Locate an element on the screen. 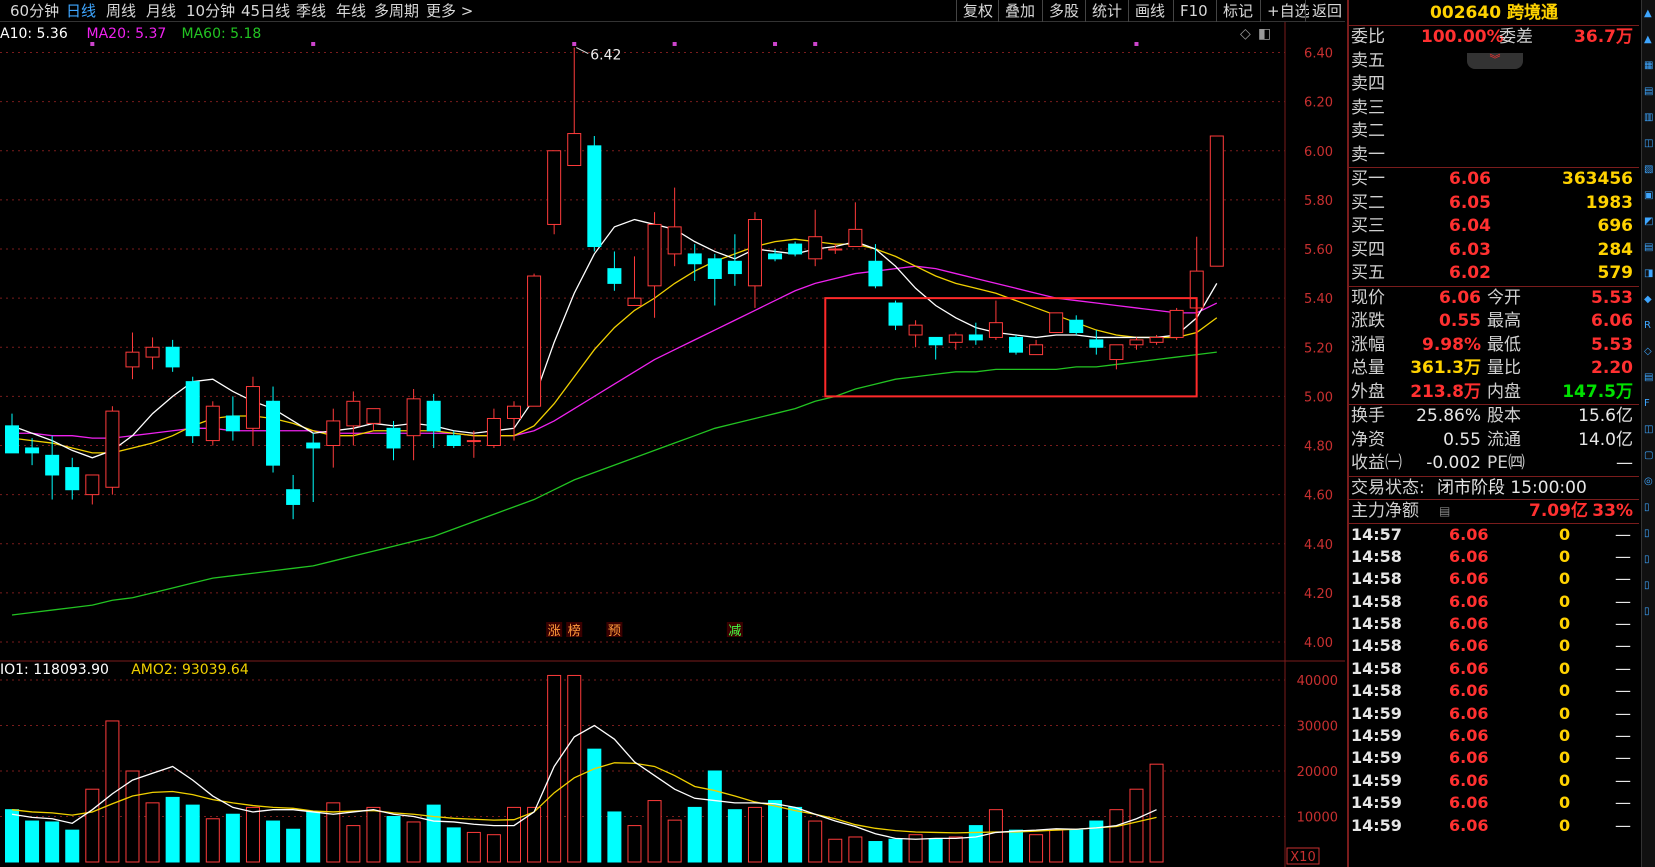 Image resolution: width=1655 pixels, height=867 pixels. buy-level-volume: 284 is located at coordinates (1615, 249).